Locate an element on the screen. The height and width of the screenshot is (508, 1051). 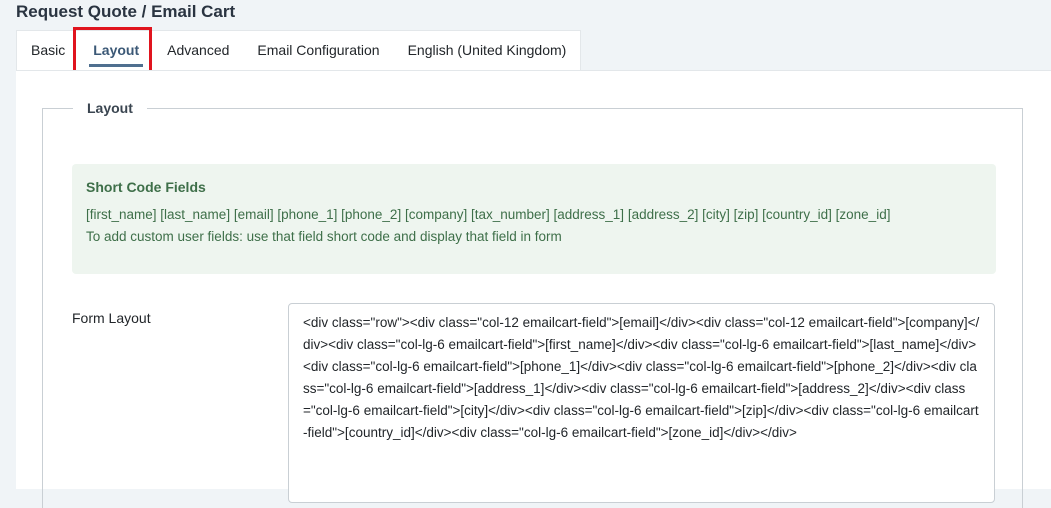
tab-basic: Basic is located at coordinates (48, 50).